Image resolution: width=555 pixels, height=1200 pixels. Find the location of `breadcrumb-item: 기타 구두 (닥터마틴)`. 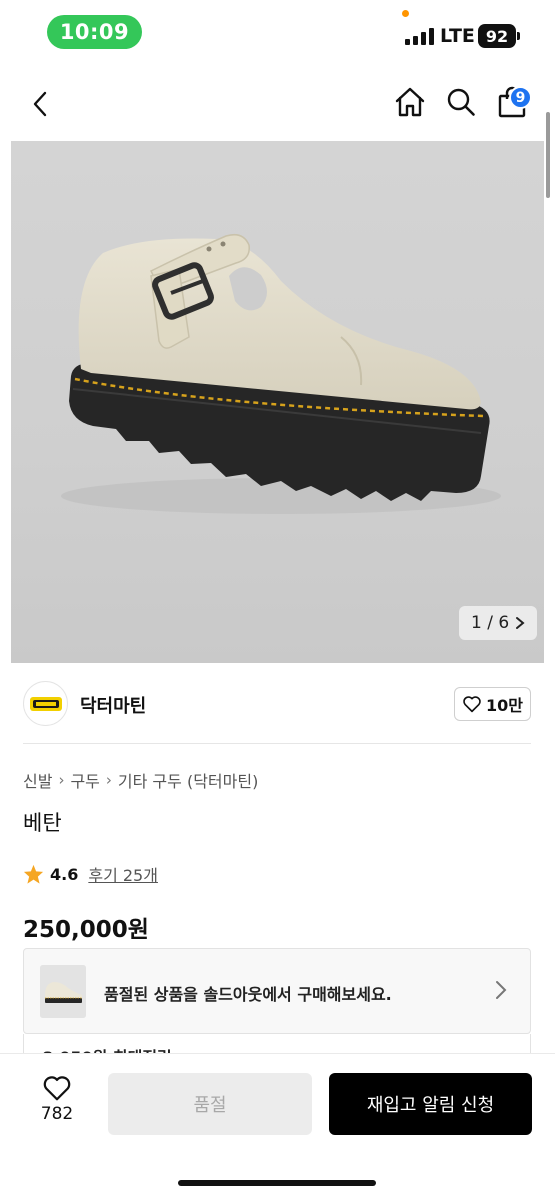

breadcrumb-item: 기타 구두 (닥터마틴) is located at coordinates (188, 780).